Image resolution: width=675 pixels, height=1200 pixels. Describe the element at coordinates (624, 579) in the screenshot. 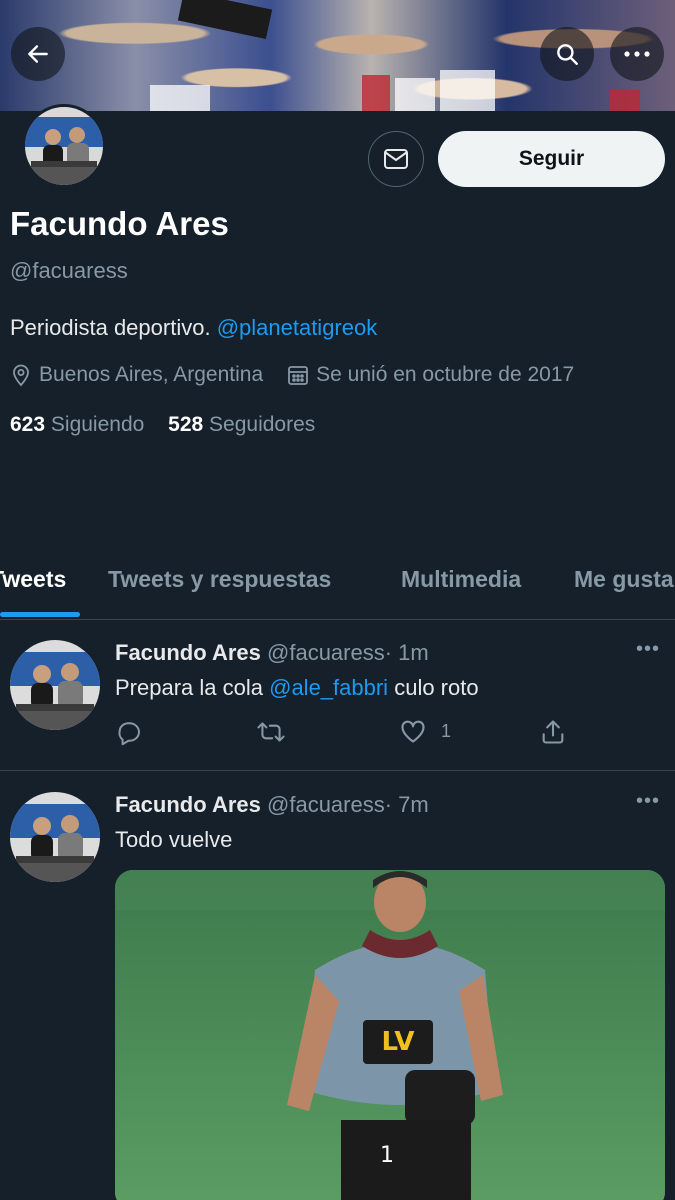

I see `tab-likes: Me gusta` at that location.